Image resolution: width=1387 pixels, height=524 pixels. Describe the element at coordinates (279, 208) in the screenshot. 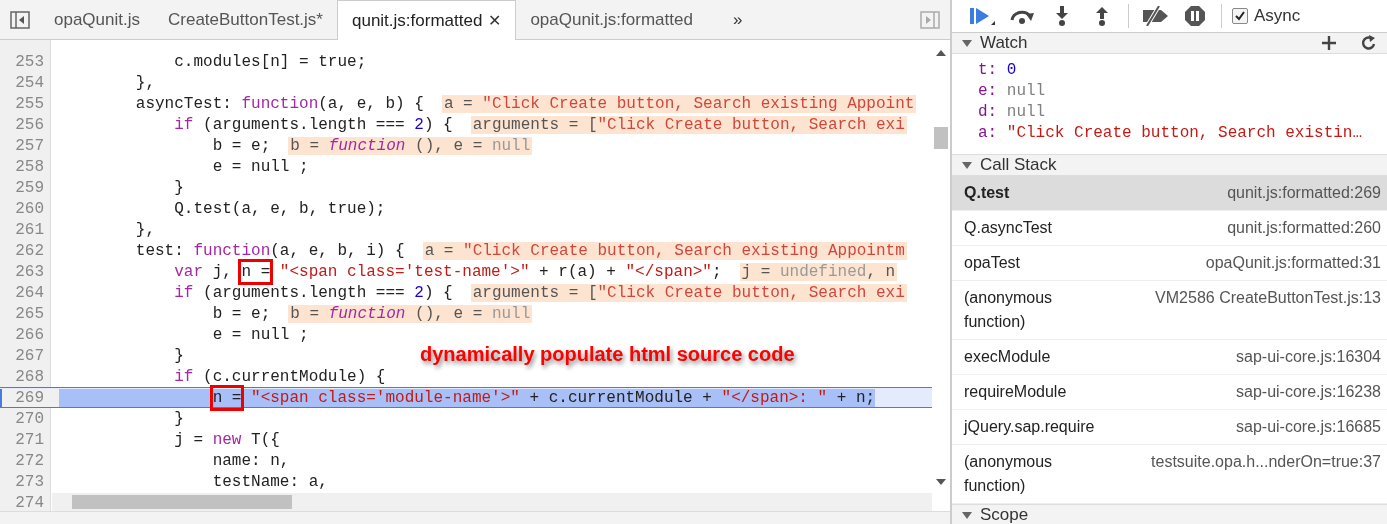

I see `code-line: Q.test(a, e, b, true);` at that location.